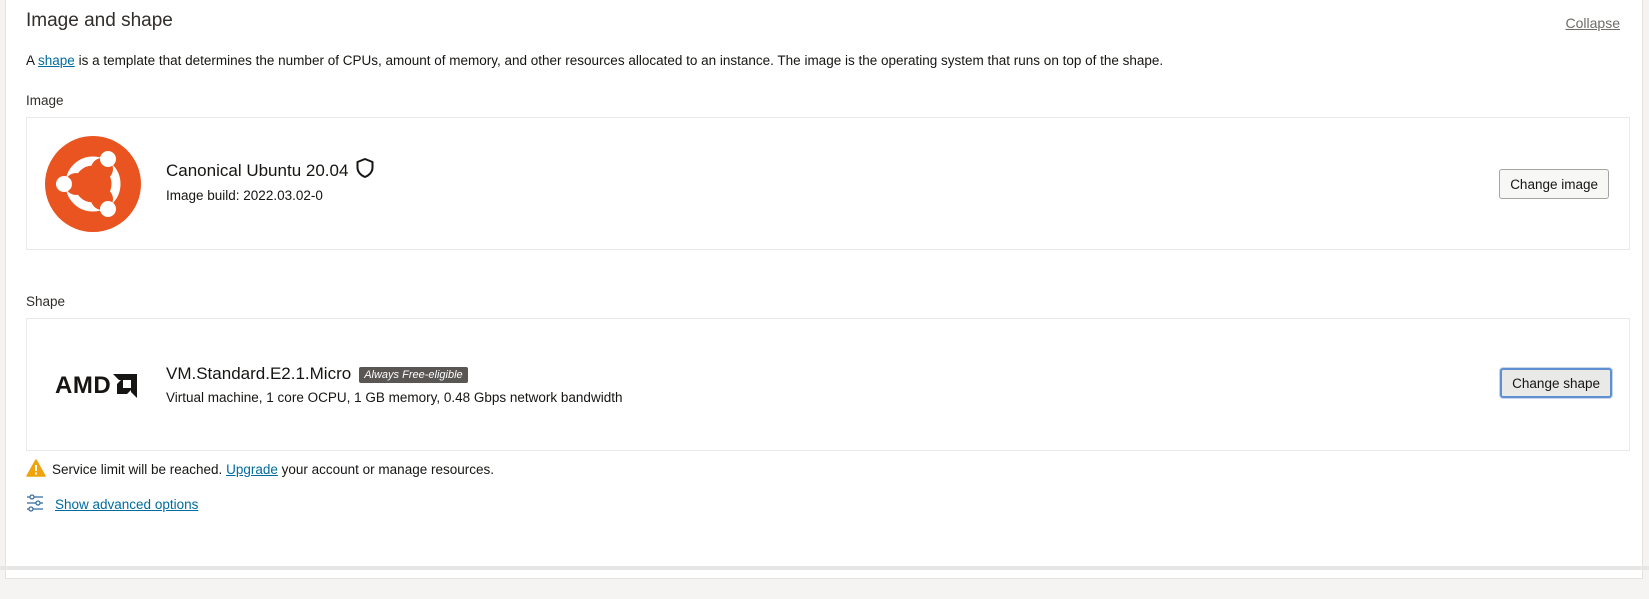 This screenshot has width=1649, height=599. I want to click on section-title: Image and shape, so click(99, 20).